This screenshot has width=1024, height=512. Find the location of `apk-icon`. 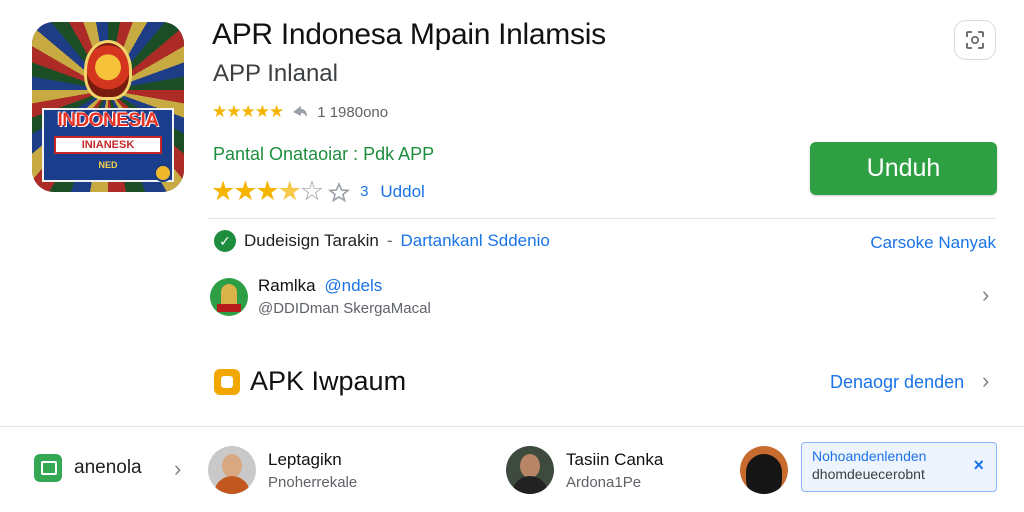

apk-icon is located at coordinates (227, 381).